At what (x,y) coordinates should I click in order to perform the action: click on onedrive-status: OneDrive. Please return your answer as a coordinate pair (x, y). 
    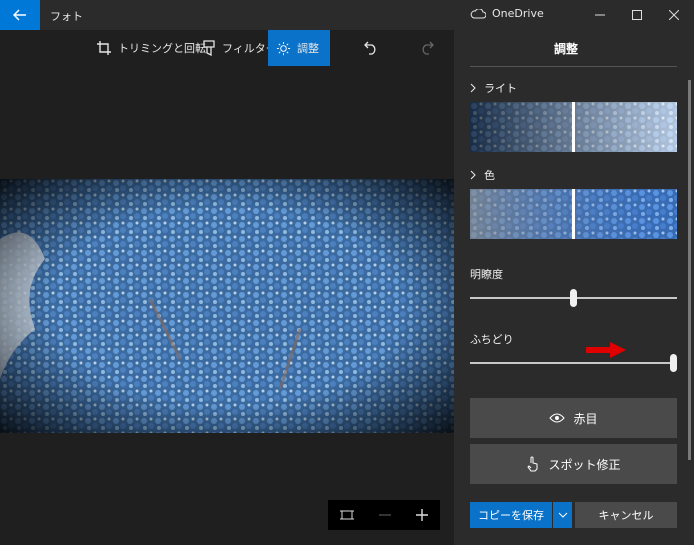
    Looking at the image, I should click on (507, 13).